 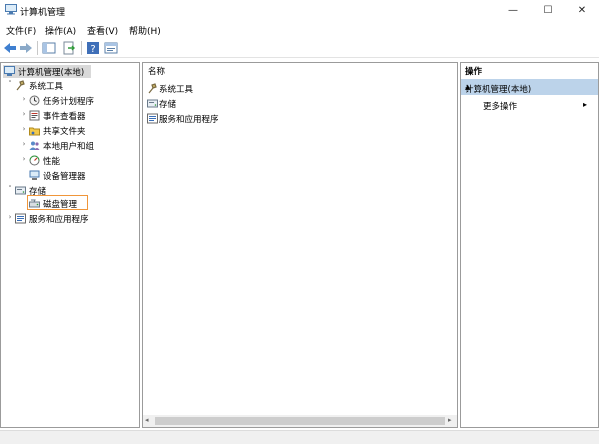 I want to click on window-title: 计算机管理, so click(x=43, y=13).